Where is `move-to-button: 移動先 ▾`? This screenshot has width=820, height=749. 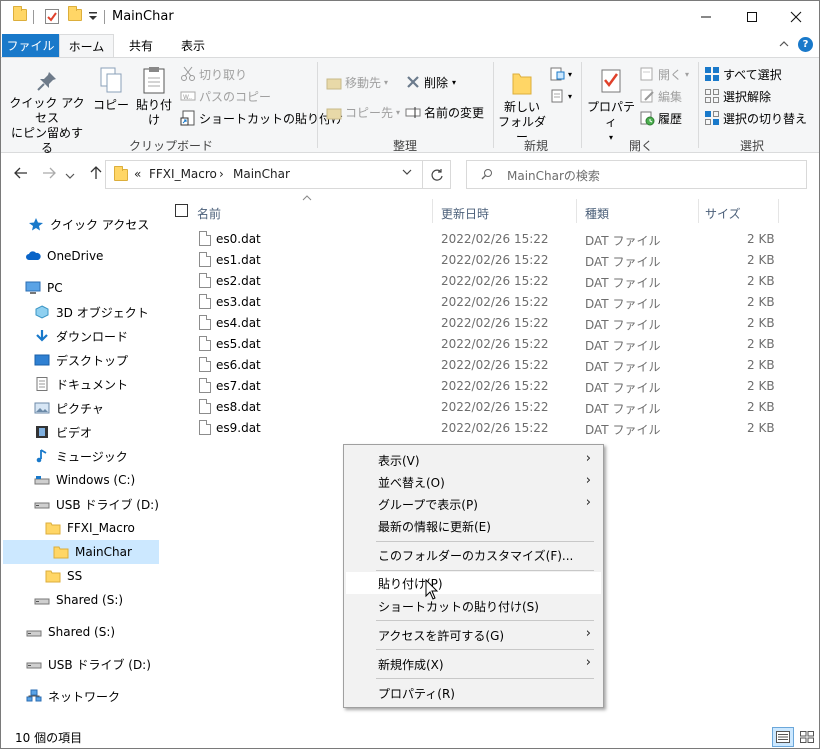 move-to-button: 移動先 ▾ is located at coordinates (357, 82).